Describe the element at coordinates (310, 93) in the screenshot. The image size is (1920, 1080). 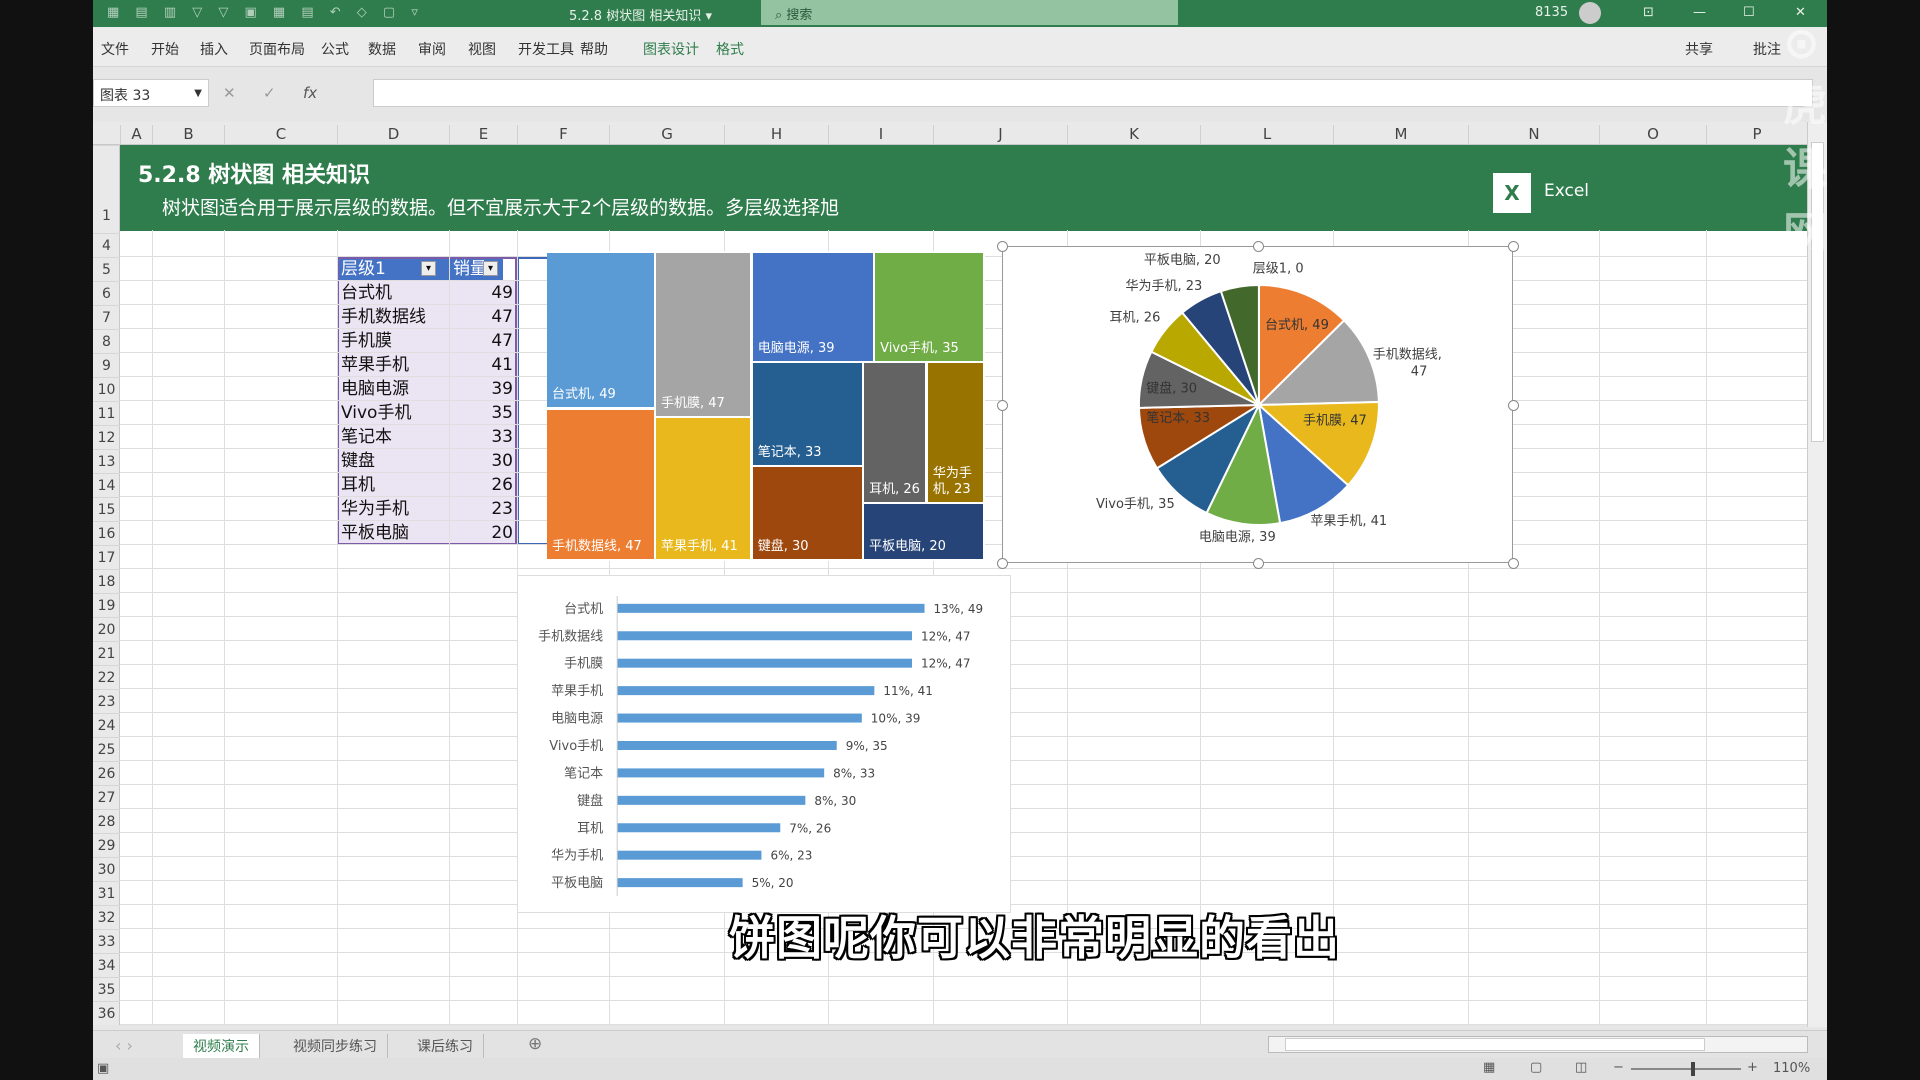
I see `insert-function-icon: fx` at that location.